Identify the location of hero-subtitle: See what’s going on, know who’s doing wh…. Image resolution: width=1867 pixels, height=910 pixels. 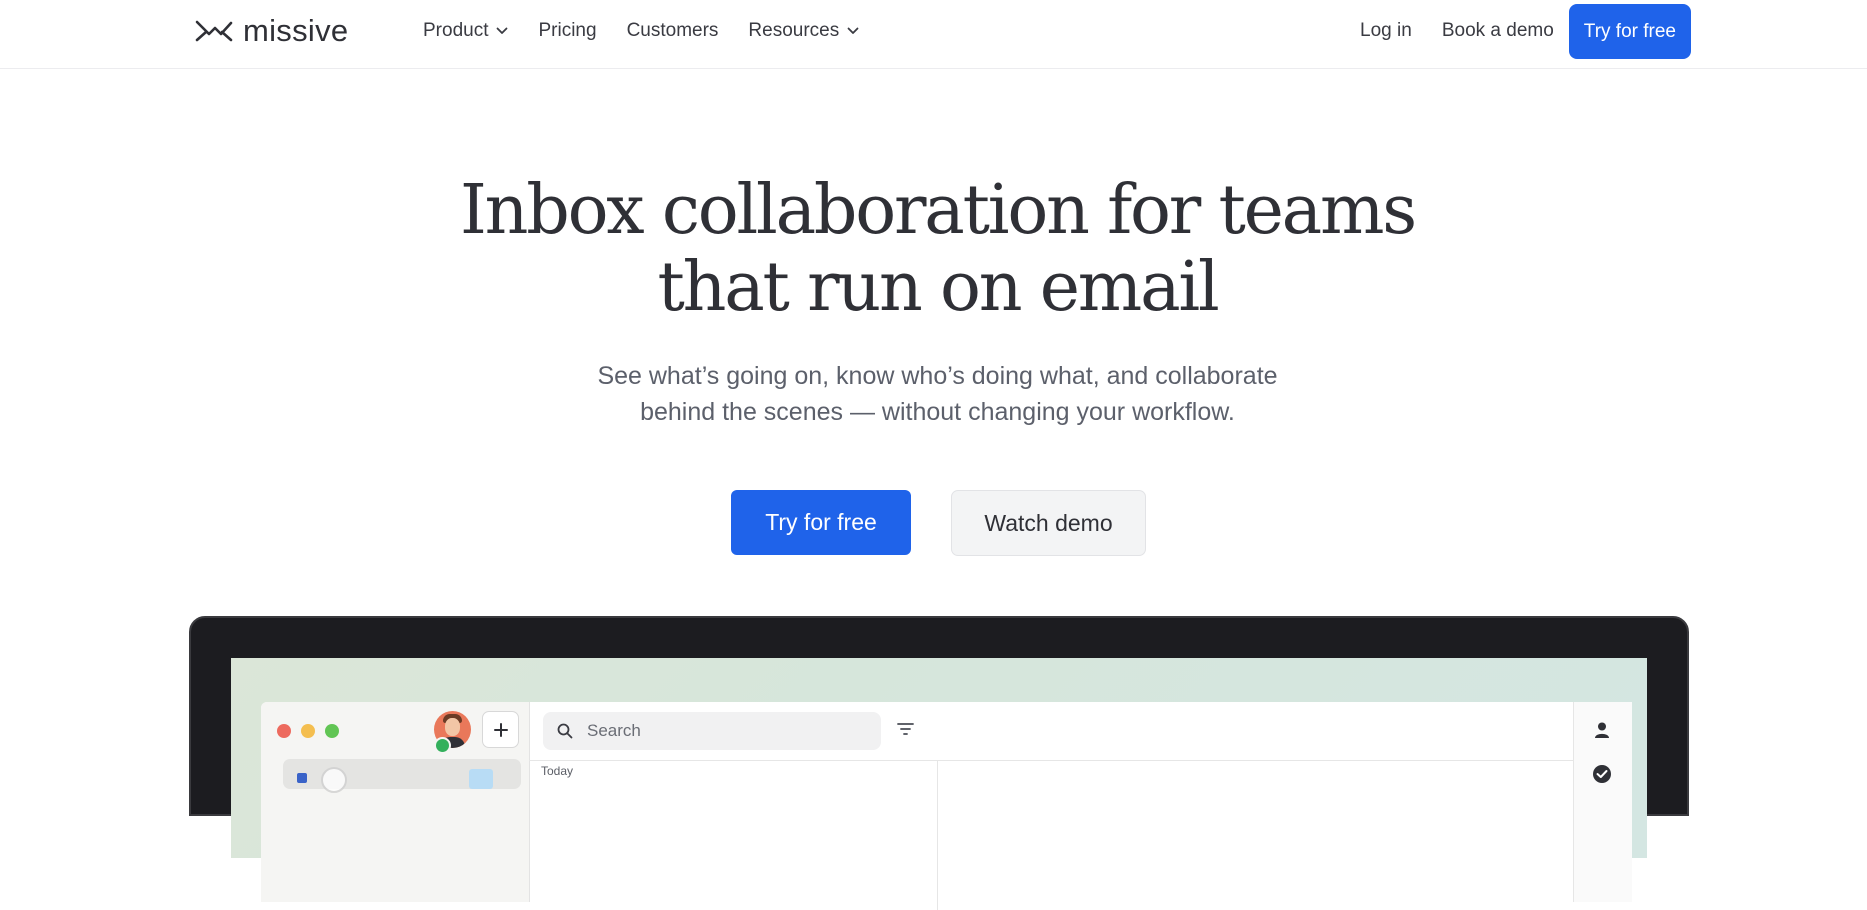
(933, 394).